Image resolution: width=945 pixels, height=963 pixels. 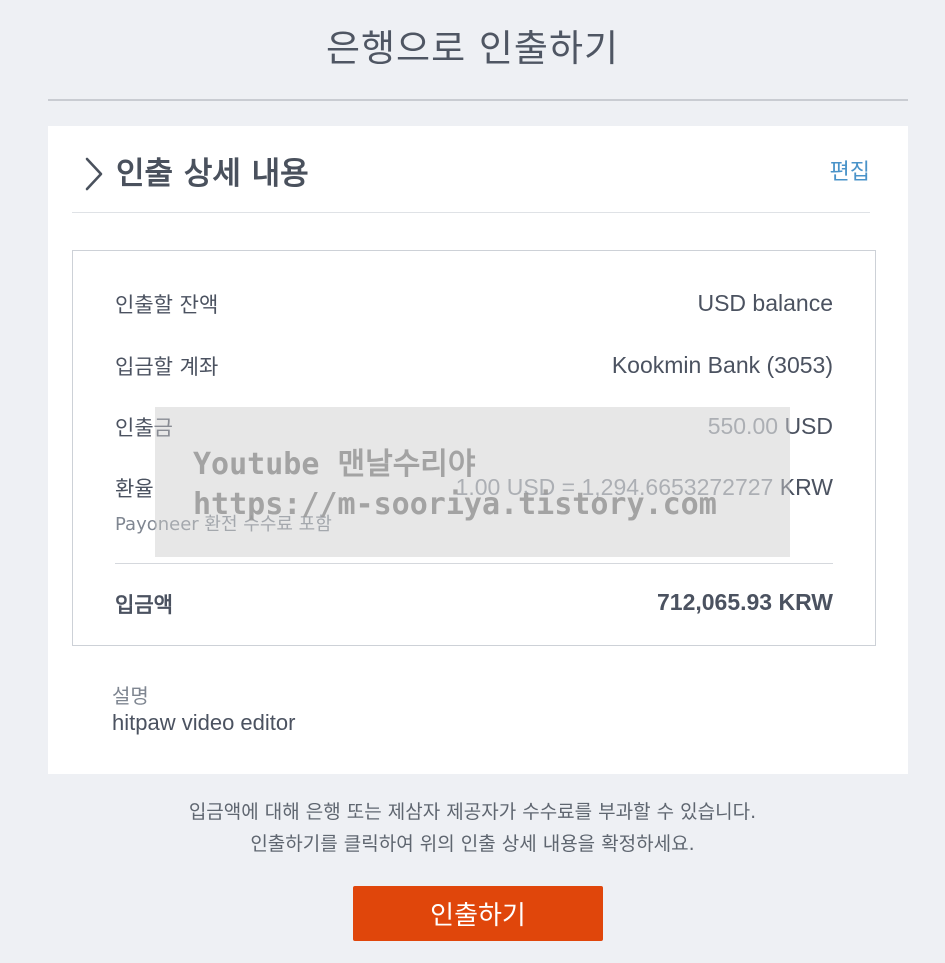 What do you see at coordinates (850, 170) in the screenshot?
I see `edit-link: 편집` at bounding box center [850, 170].